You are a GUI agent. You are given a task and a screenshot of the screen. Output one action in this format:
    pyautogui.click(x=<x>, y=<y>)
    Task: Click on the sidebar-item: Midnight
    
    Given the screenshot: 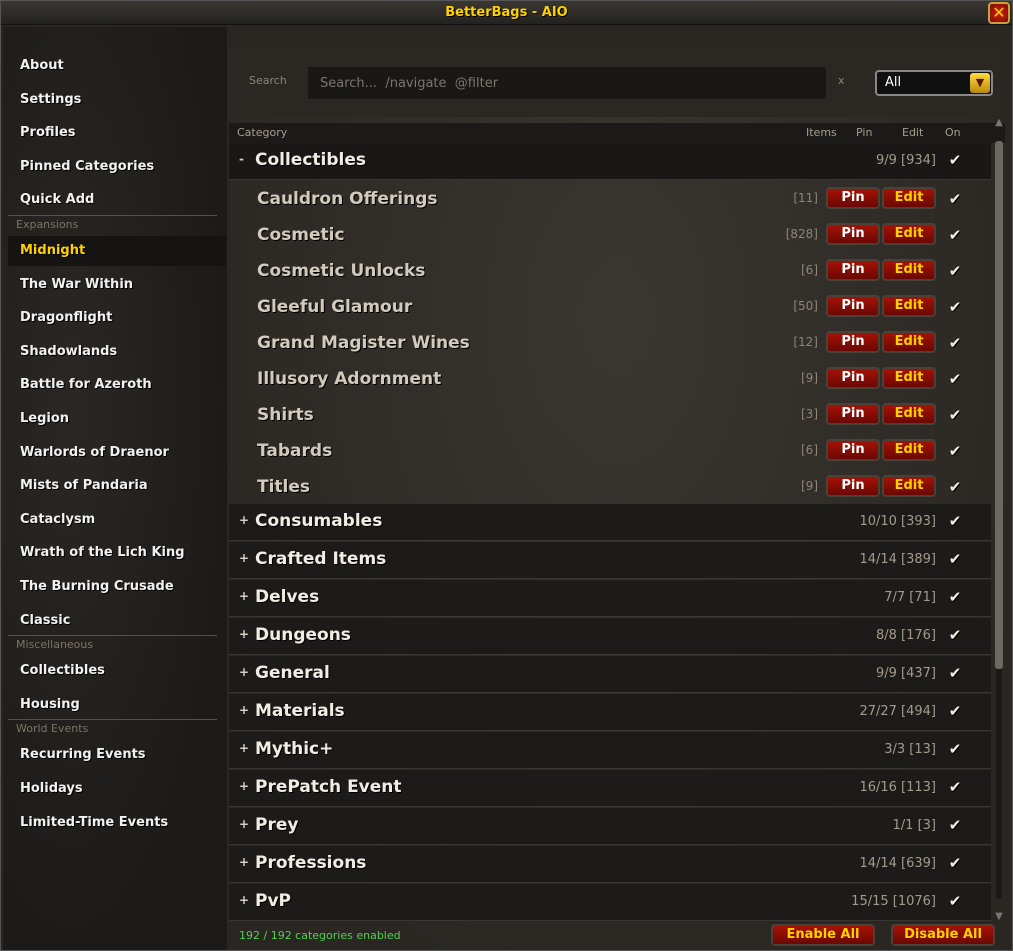 What is the action you would take?
    pyautogui.click(x=117, y=251)
    